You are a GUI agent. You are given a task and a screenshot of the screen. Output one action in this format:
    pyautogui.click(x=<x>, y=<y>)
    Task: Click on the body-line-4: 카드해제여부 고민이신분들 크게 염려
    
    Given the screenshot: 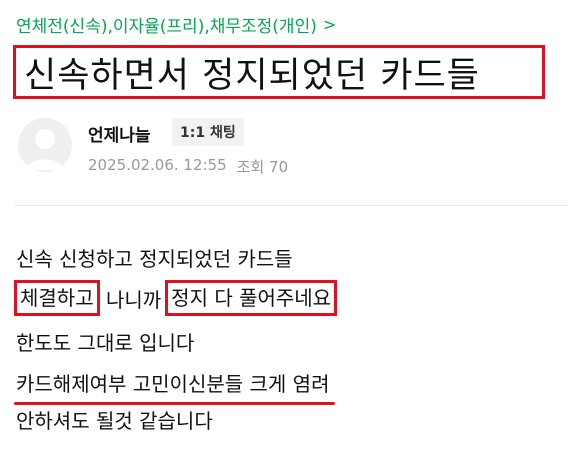 What is the action you would take?
    pyautogui.click(x=173, y=384)
    